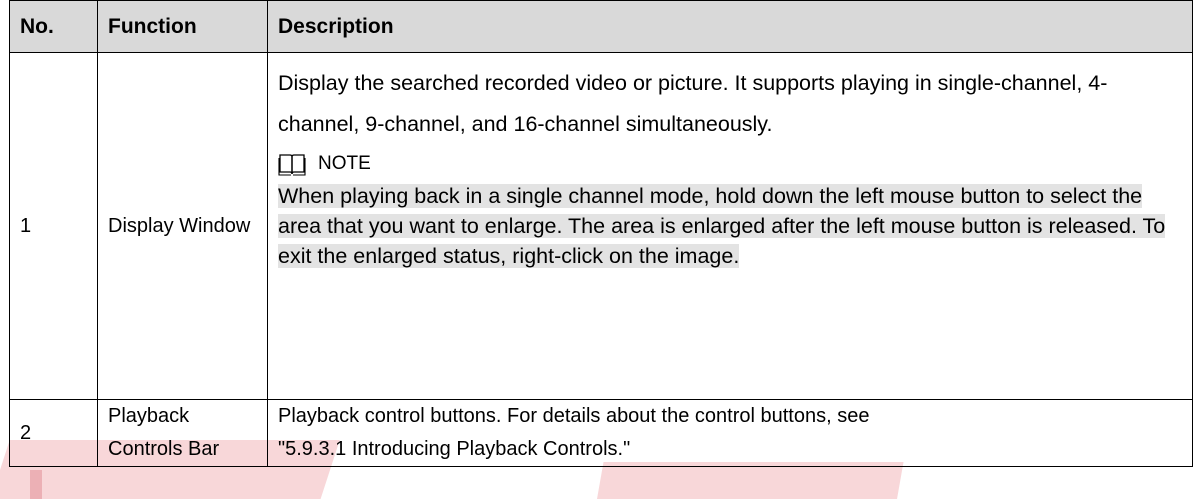  What do you see at coordinates (454, 449) in the screenshot?
I see `description-line: "5.9.3.1 Introducing Playback Controls."` at bounding box center [454, 449].